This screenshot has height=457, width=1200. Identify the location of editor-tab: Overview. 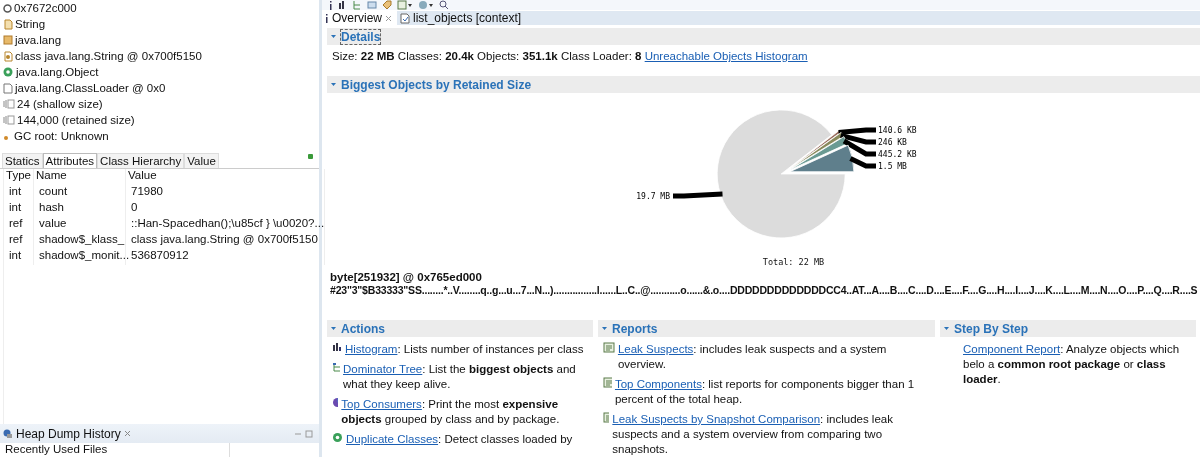
(359, 18).